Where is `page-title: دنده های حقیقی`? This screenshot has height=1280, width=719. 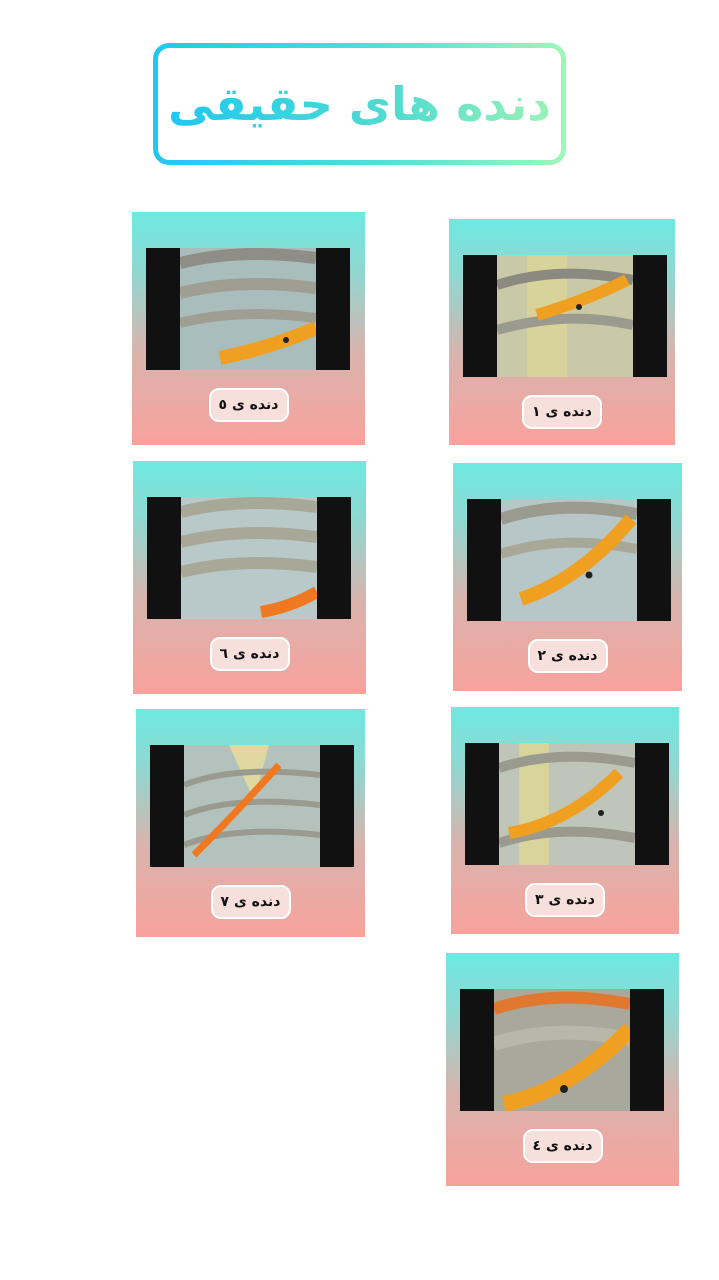
page-title: دنده های حقیقی is located at coordinates (359, 104).